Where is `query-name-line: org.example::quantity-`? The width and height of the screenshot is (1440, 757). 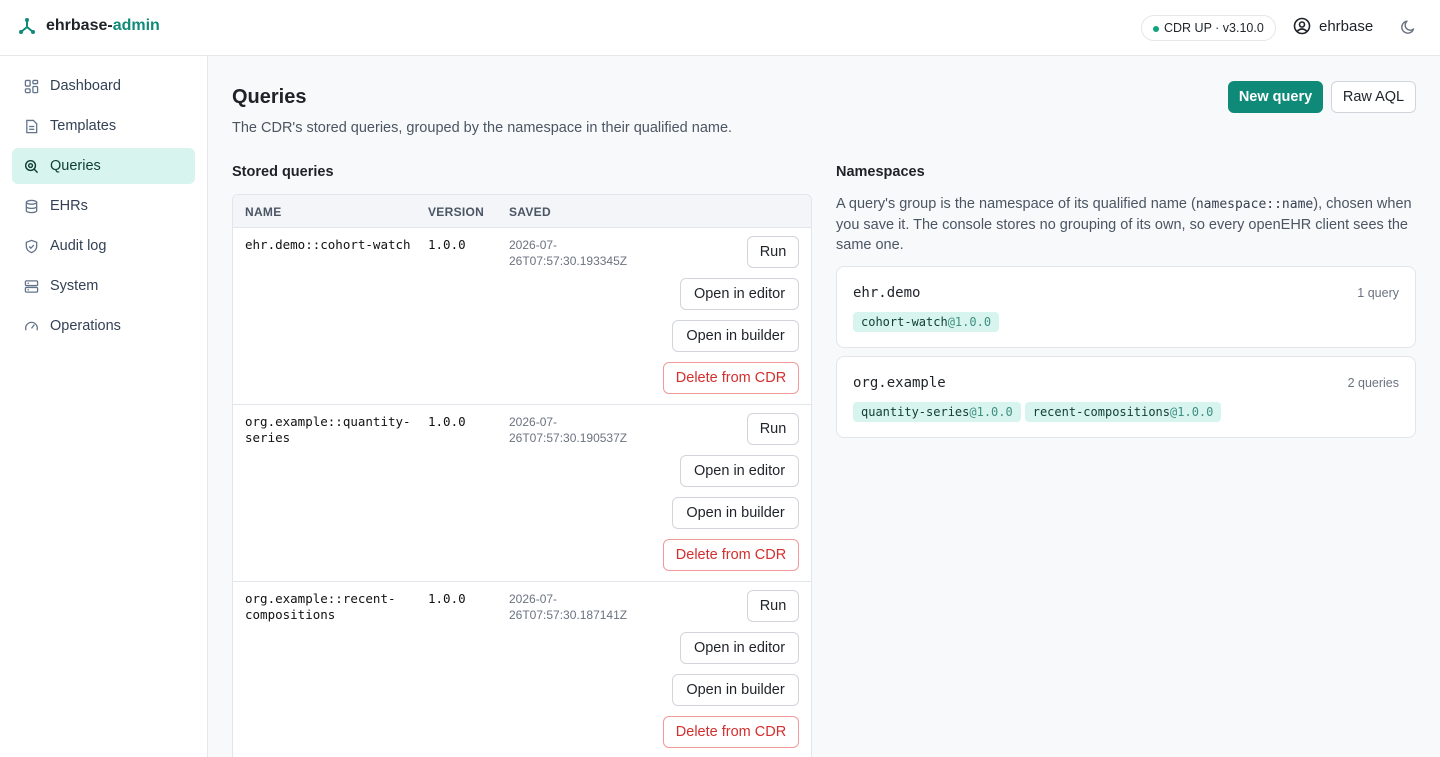
query-name-line: org.example::quantity- is located at coordinates (328, 421).